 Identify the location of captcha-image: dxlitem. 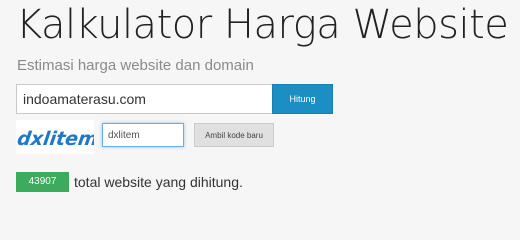
(55, 137).